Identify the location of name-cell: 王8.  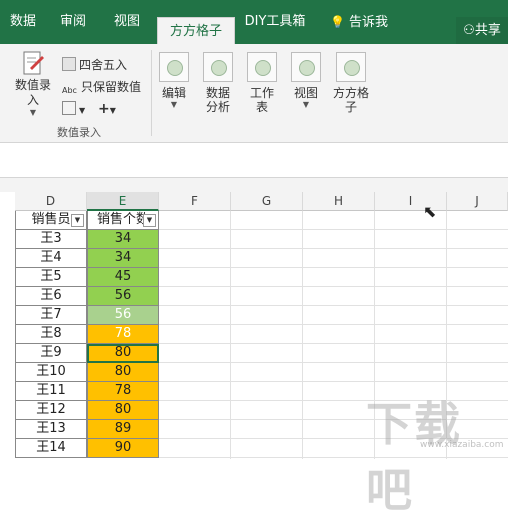
(51, 334).